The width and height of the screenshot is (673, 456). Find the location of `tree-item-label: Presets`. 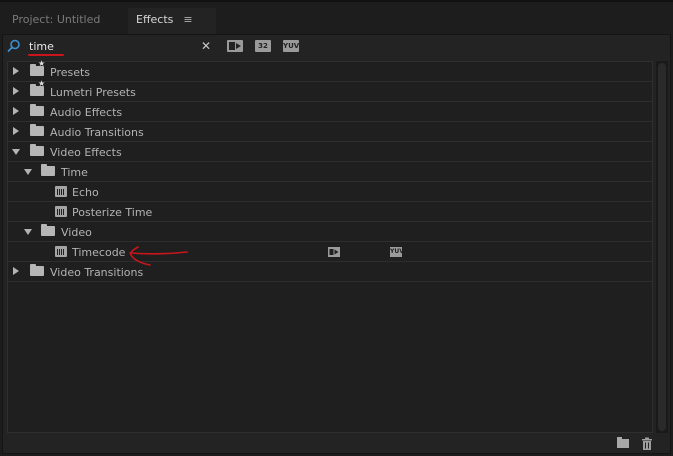

tree-item-label: Presets is located at coordinates (70, 72).